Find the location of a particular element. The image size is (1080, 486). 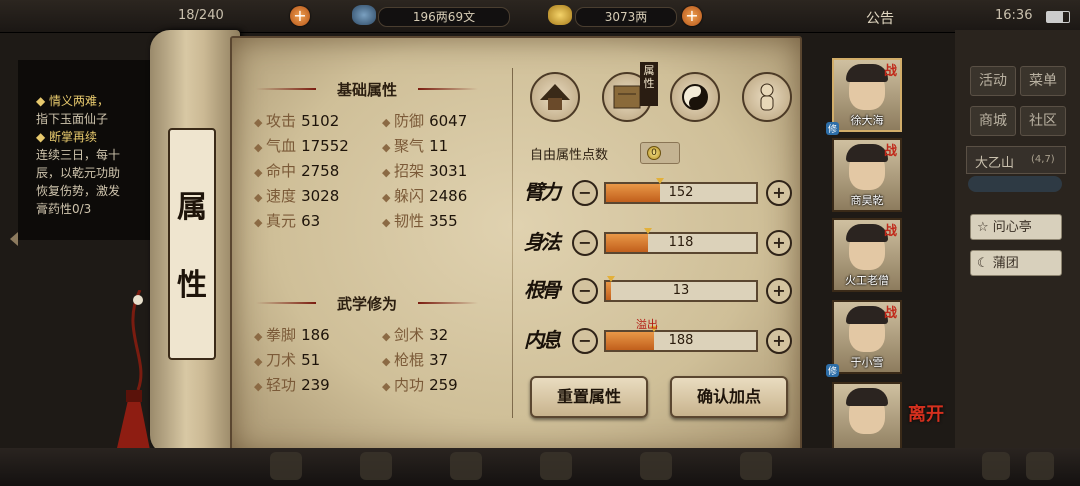

location-item-wenxin-pavilion: ☆ 问心亭 is located at coordinates (1016, 227).